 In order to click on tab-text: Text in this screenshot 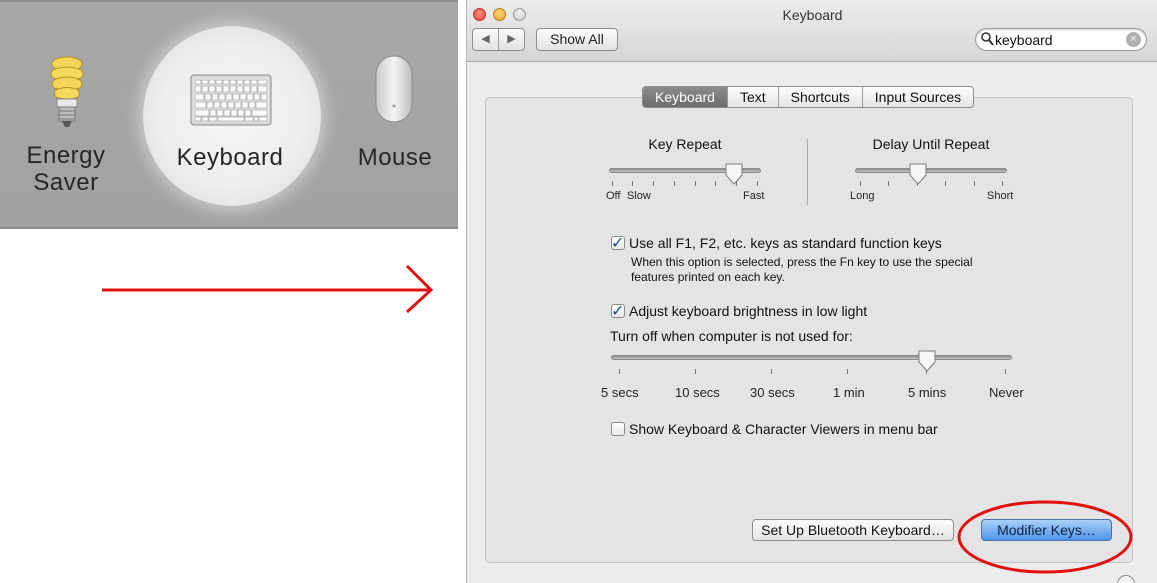, I will do `click(752, 97)`.